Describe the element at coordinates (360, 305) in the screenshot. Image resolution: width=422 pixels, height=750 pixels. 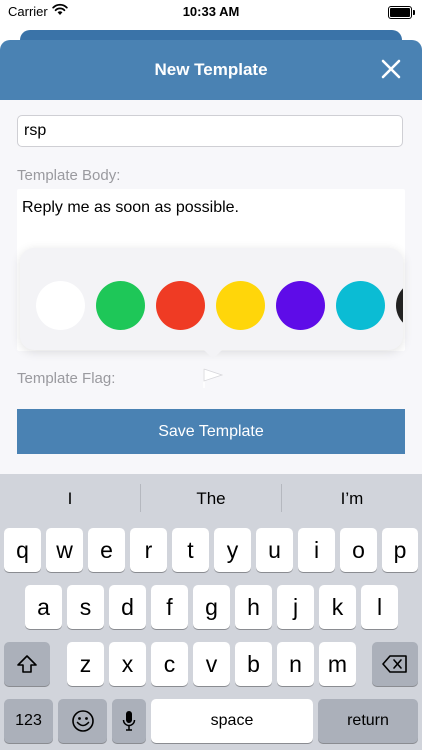
I see `flag-color-cyan` at that location.